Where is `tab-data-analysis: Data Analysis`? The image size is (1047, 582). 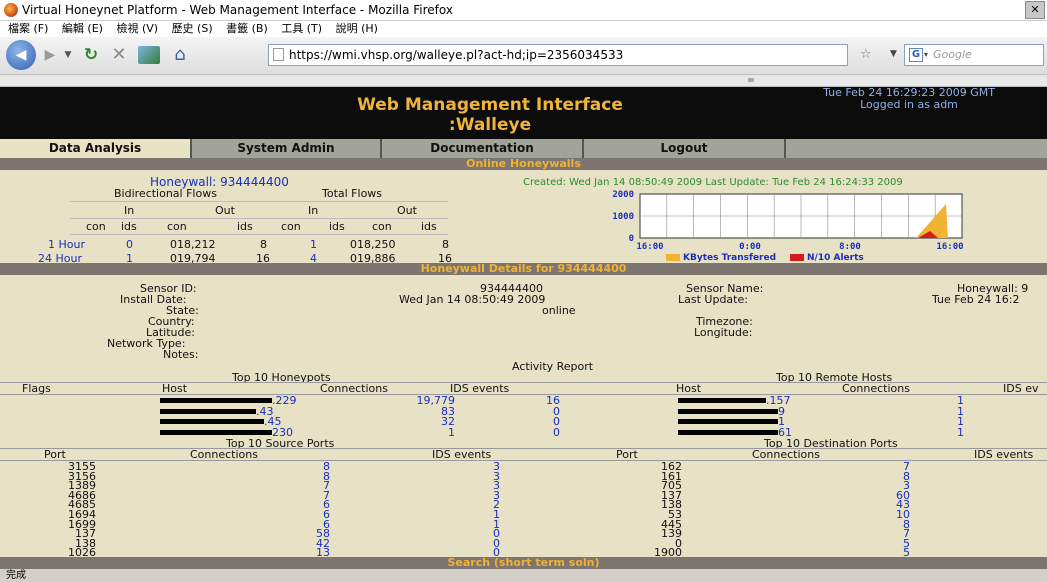
tab-data-analysis: Data Analysis is located at coordinates (96, 148).